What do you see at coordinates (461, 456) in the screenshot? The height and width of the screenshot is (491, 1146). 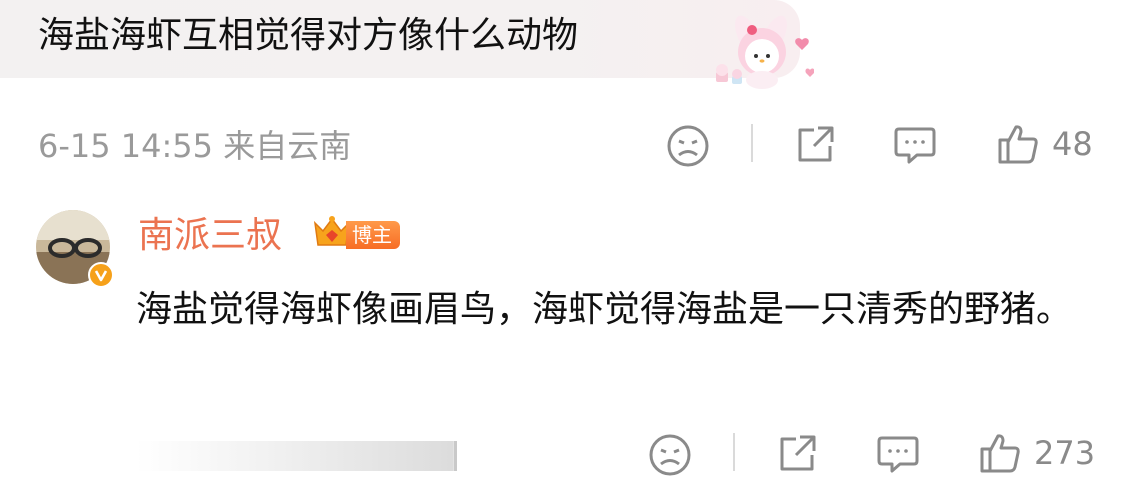 I see `fade-bar-edge` at bounding box center [461, 456].